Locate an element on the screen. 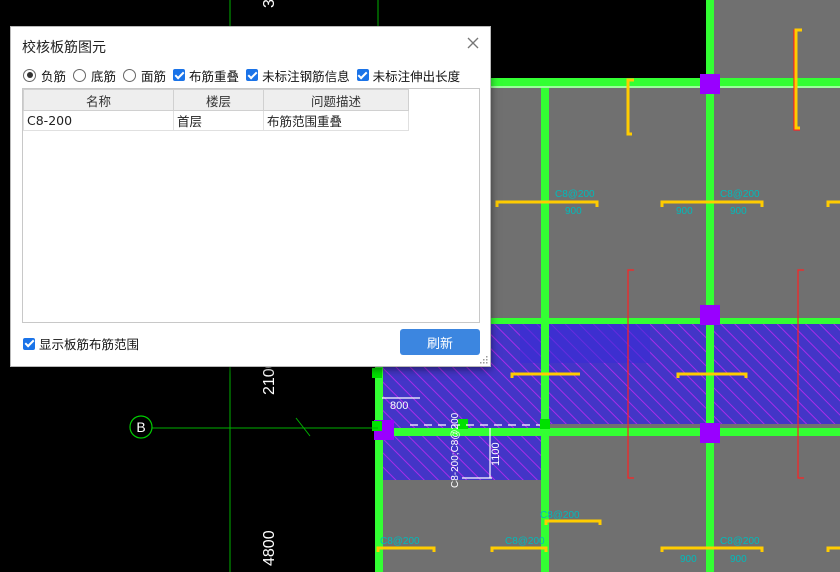 The width and height of the screenshot is (840, 572). dialog-title: 校核板筋图元 is located at coordinates (64, 48).